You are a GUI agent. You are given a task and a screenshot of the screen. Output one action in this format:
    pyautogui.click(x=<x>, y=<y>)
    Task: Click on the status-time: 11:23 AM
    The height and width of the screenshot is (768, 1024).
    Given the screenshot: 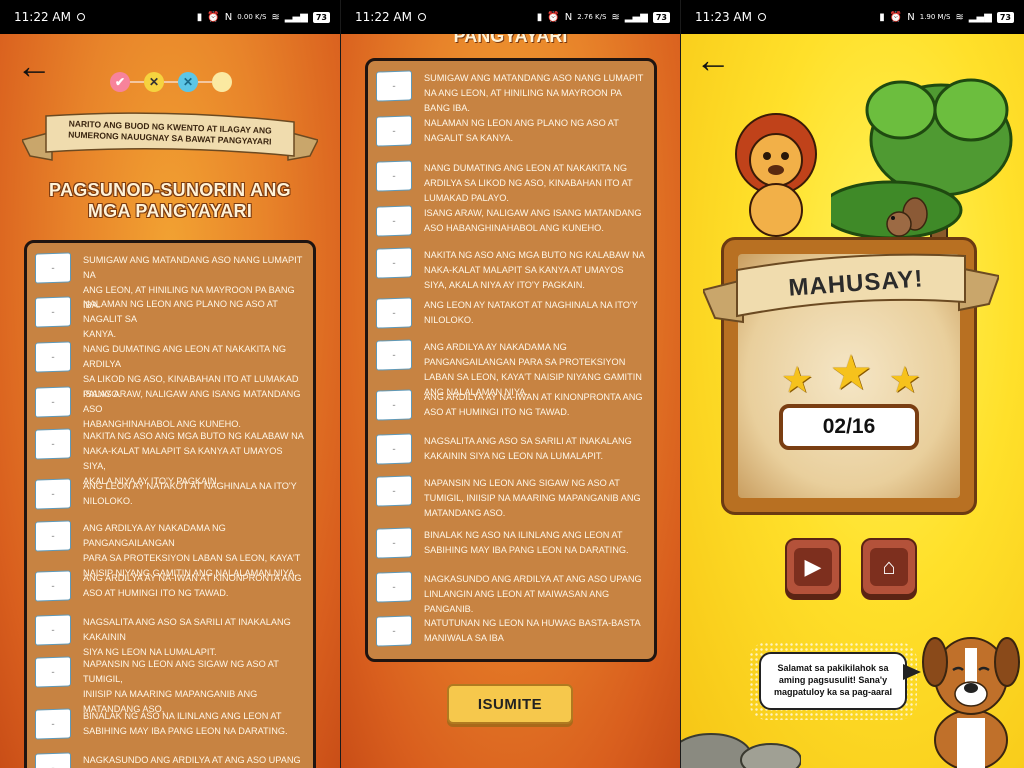 What is the action you would take?
    pyautogui.click(x=723, y=17)
    